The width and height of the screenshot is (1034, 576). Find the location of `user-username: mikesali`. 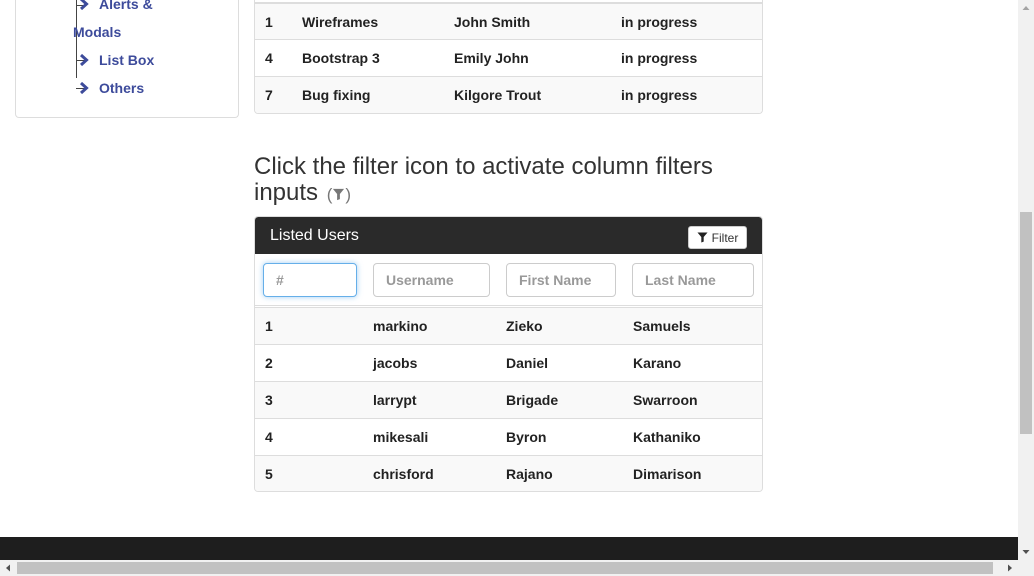

user-username: mikesali is located at coordinates (401, 437).